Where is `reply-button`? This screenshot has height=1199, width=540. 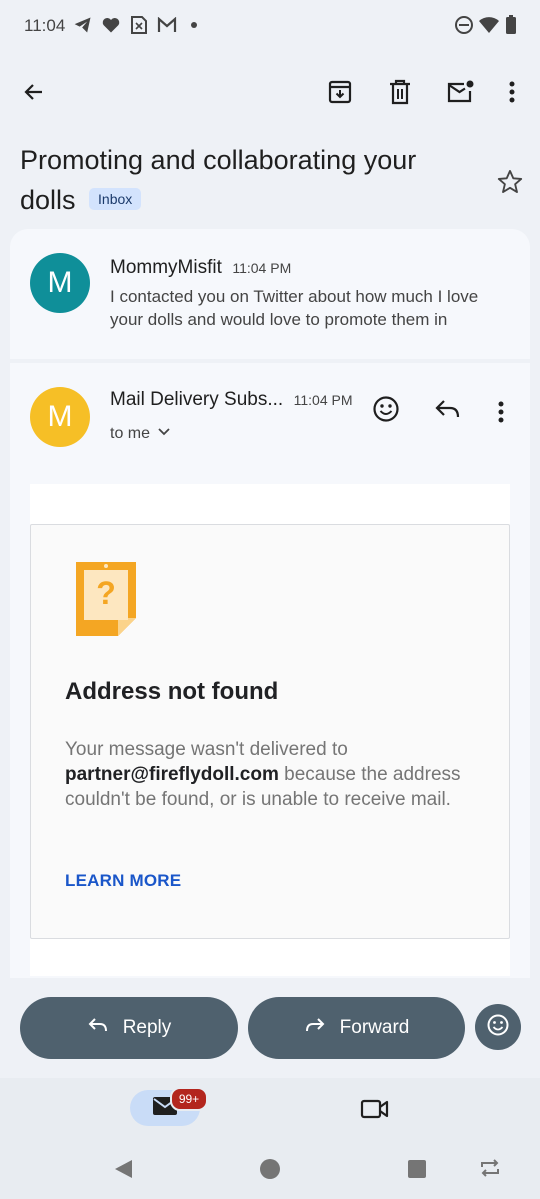 reply-button is located at coordinates (448, 411).